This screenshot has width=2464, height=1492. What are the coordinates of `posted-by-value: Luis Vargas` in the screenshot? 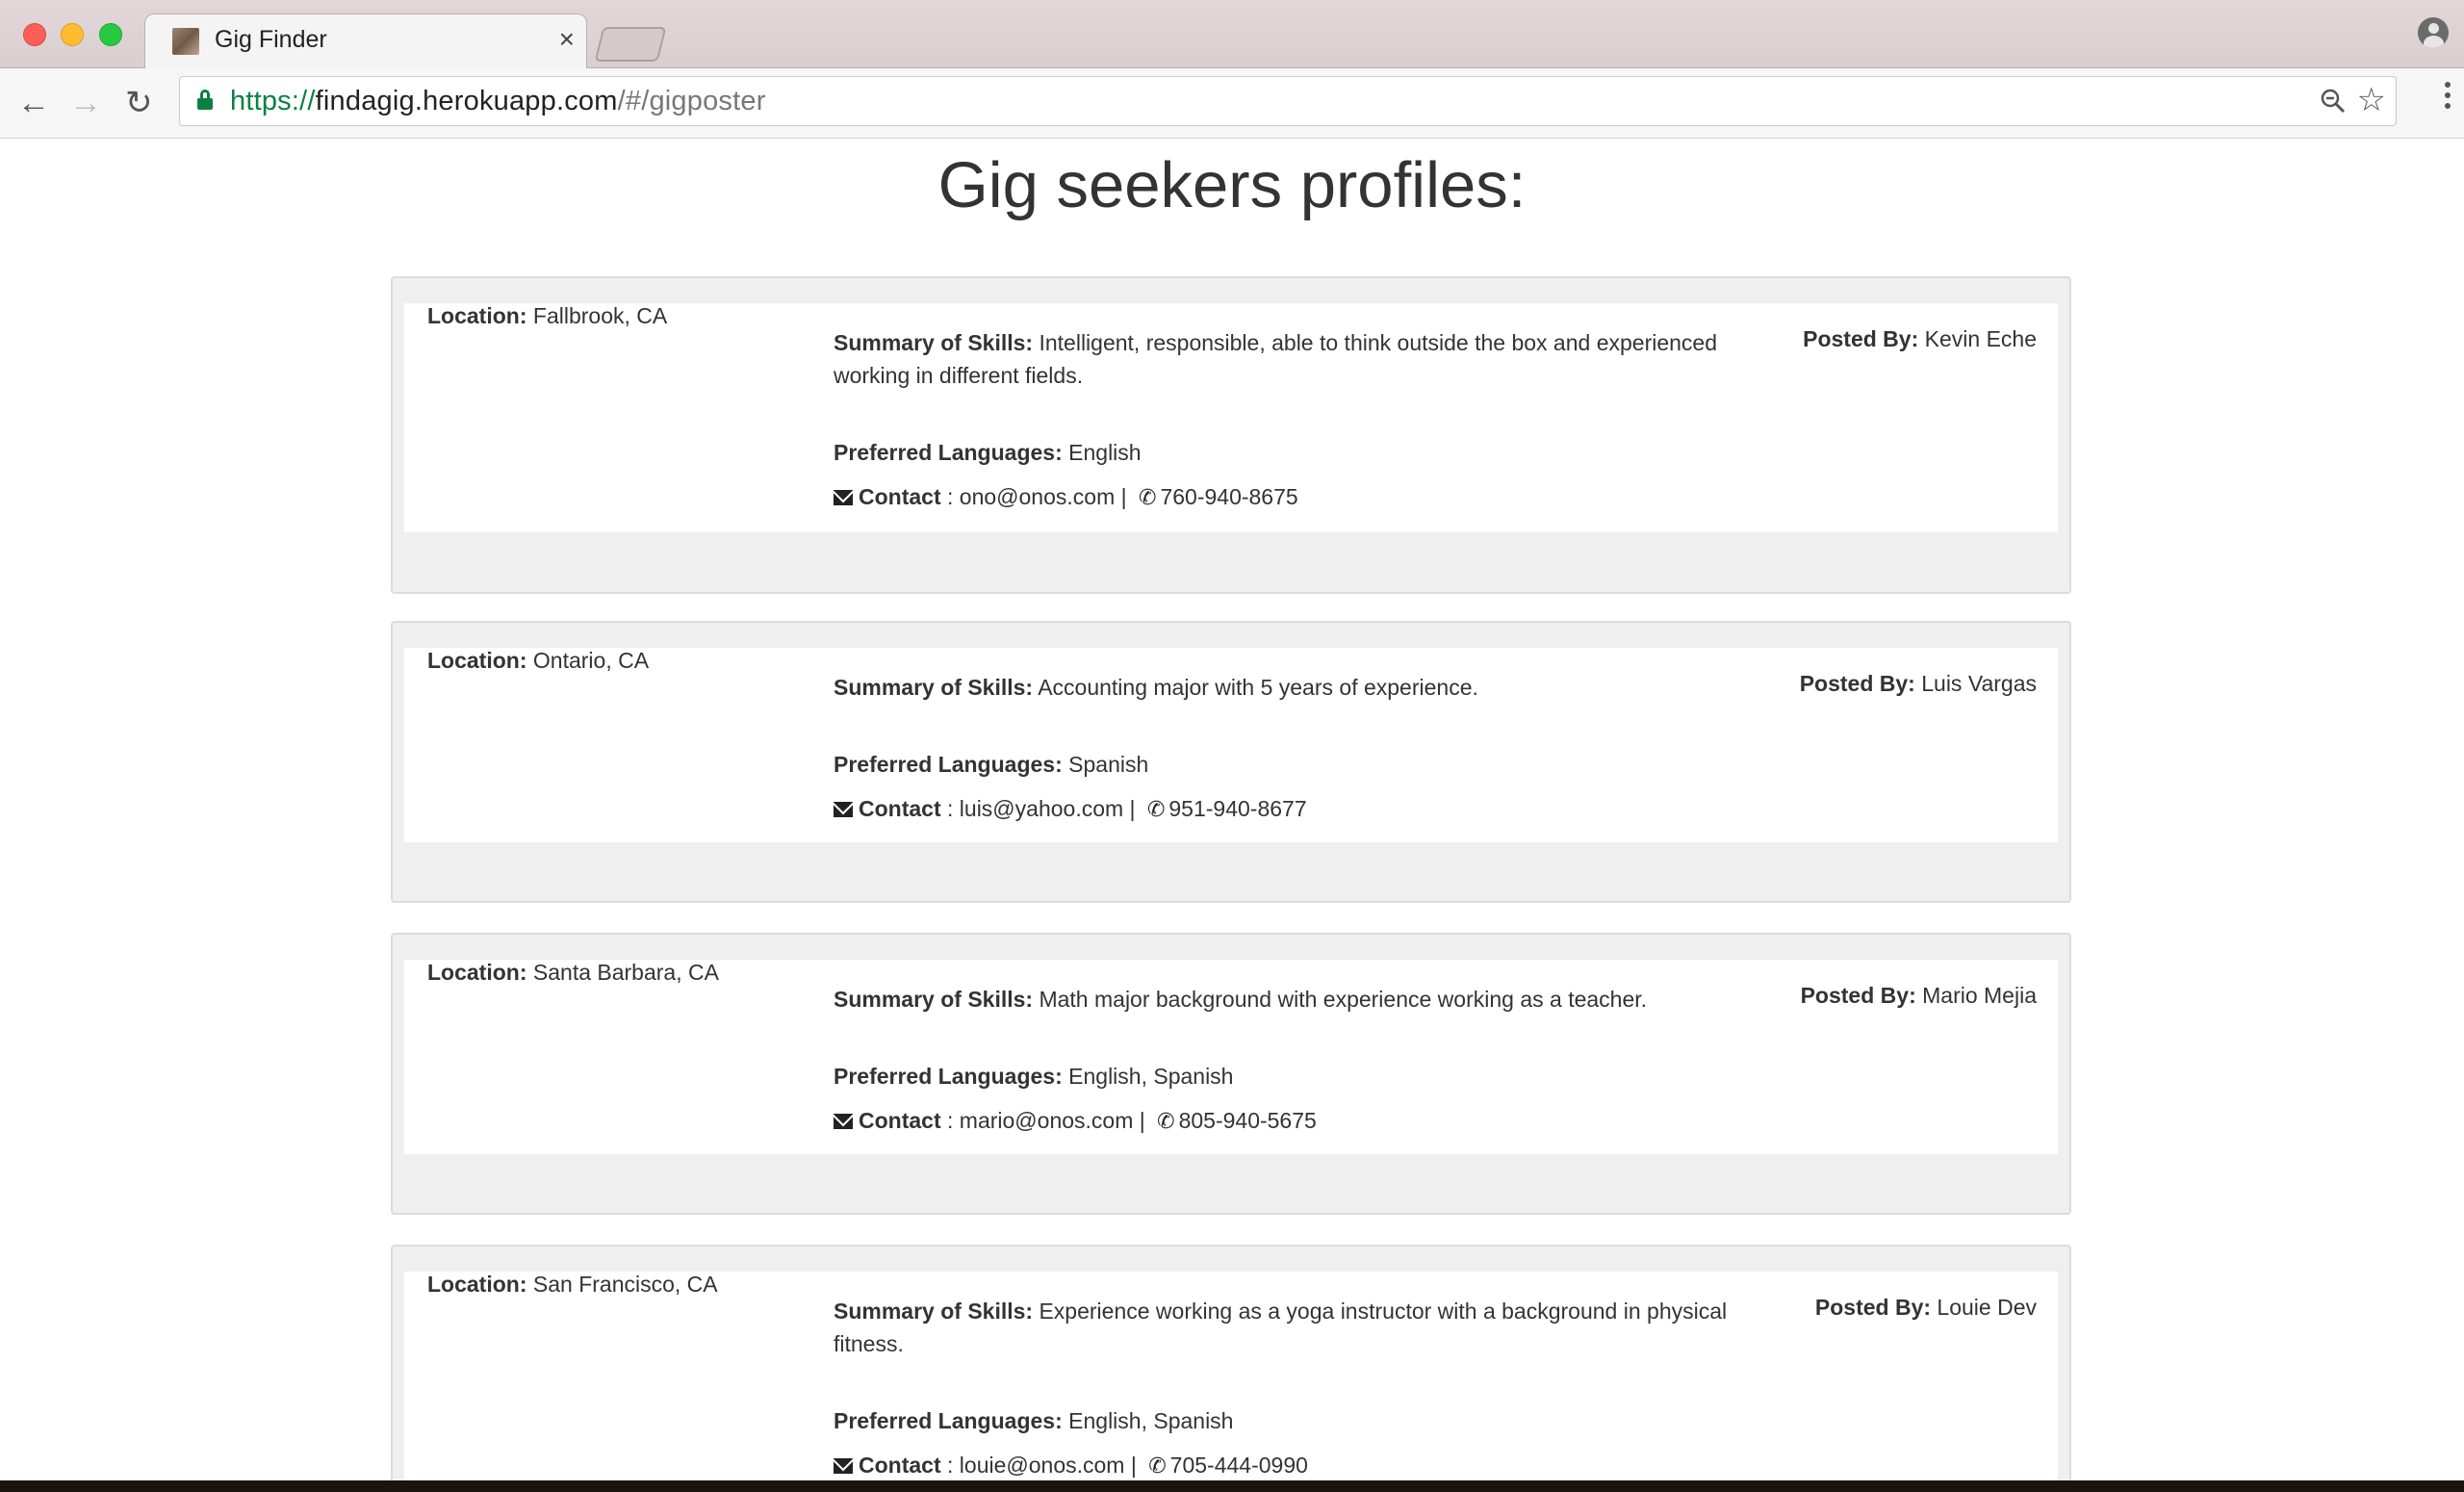 It's located at (1979, 683).